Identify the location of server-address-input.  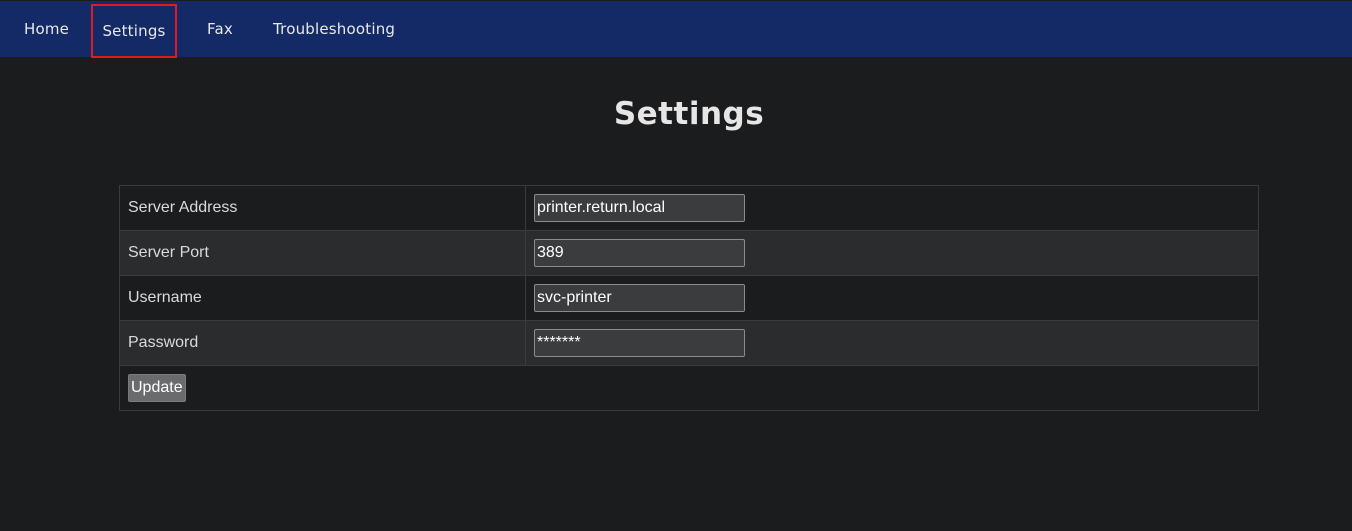
(639, 208).